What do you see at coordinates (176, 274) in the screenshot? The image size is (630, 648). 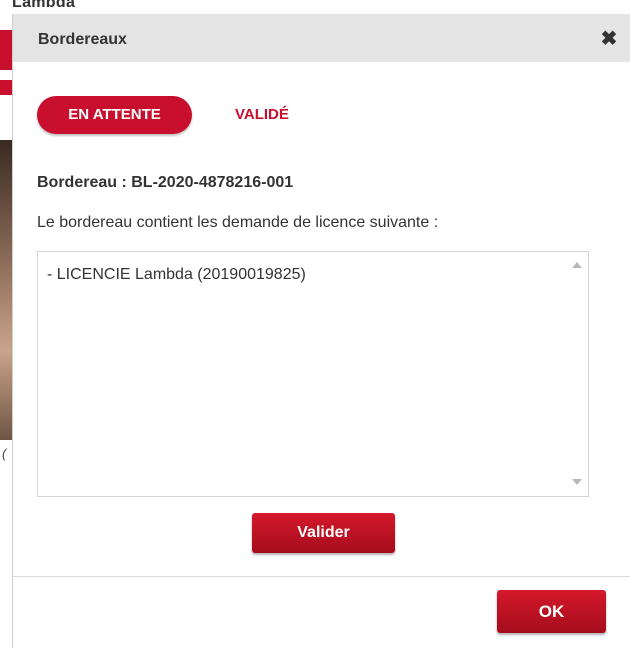 I see `list-item: - LICENCIE Lambda (20190019825)` at bounding box center [176, 274].